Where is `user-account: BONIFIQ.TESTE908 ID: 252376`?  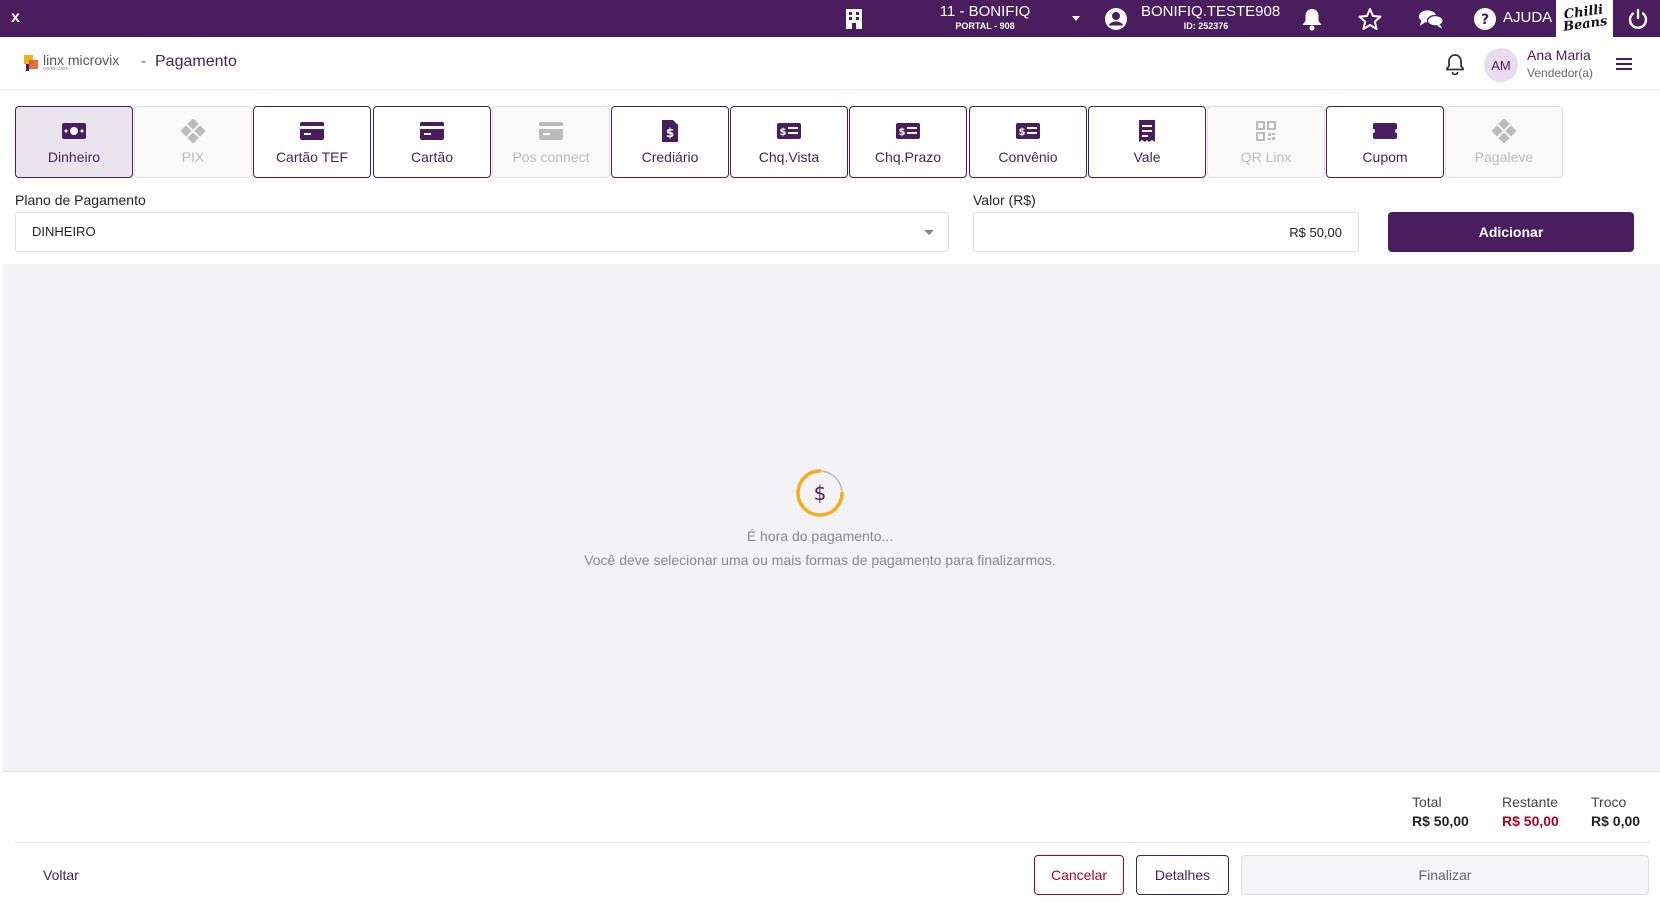
user-account: BONIFIQ.TESTE908 ID: 252376 is located at coordinates (1211, 17).